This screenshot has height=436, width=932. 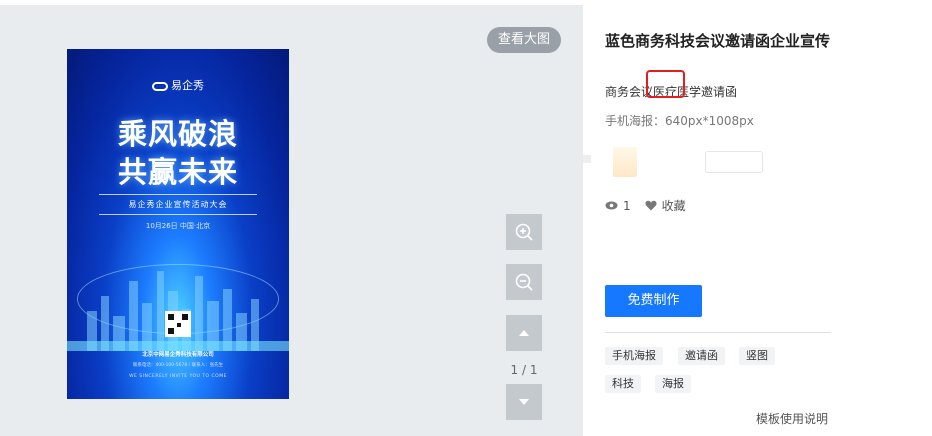 I want to click on next-page-button, so click(x=524, y=402).